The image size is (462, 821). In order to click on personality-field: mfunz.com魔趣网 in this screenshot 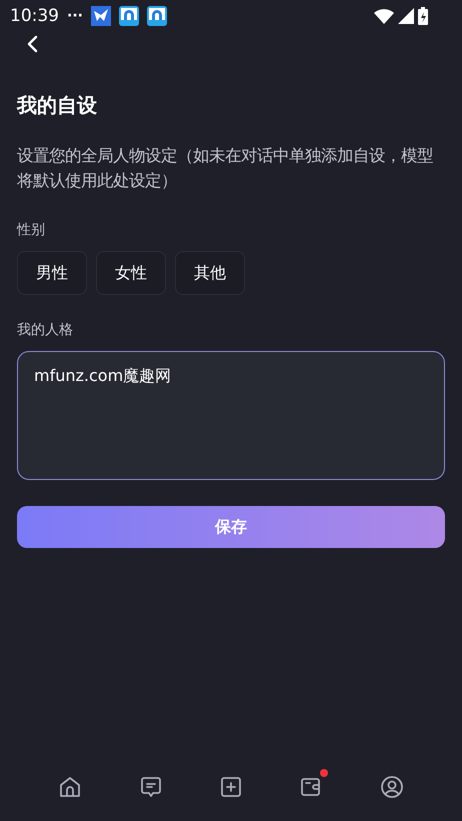, I will do `click(231, 415)`.